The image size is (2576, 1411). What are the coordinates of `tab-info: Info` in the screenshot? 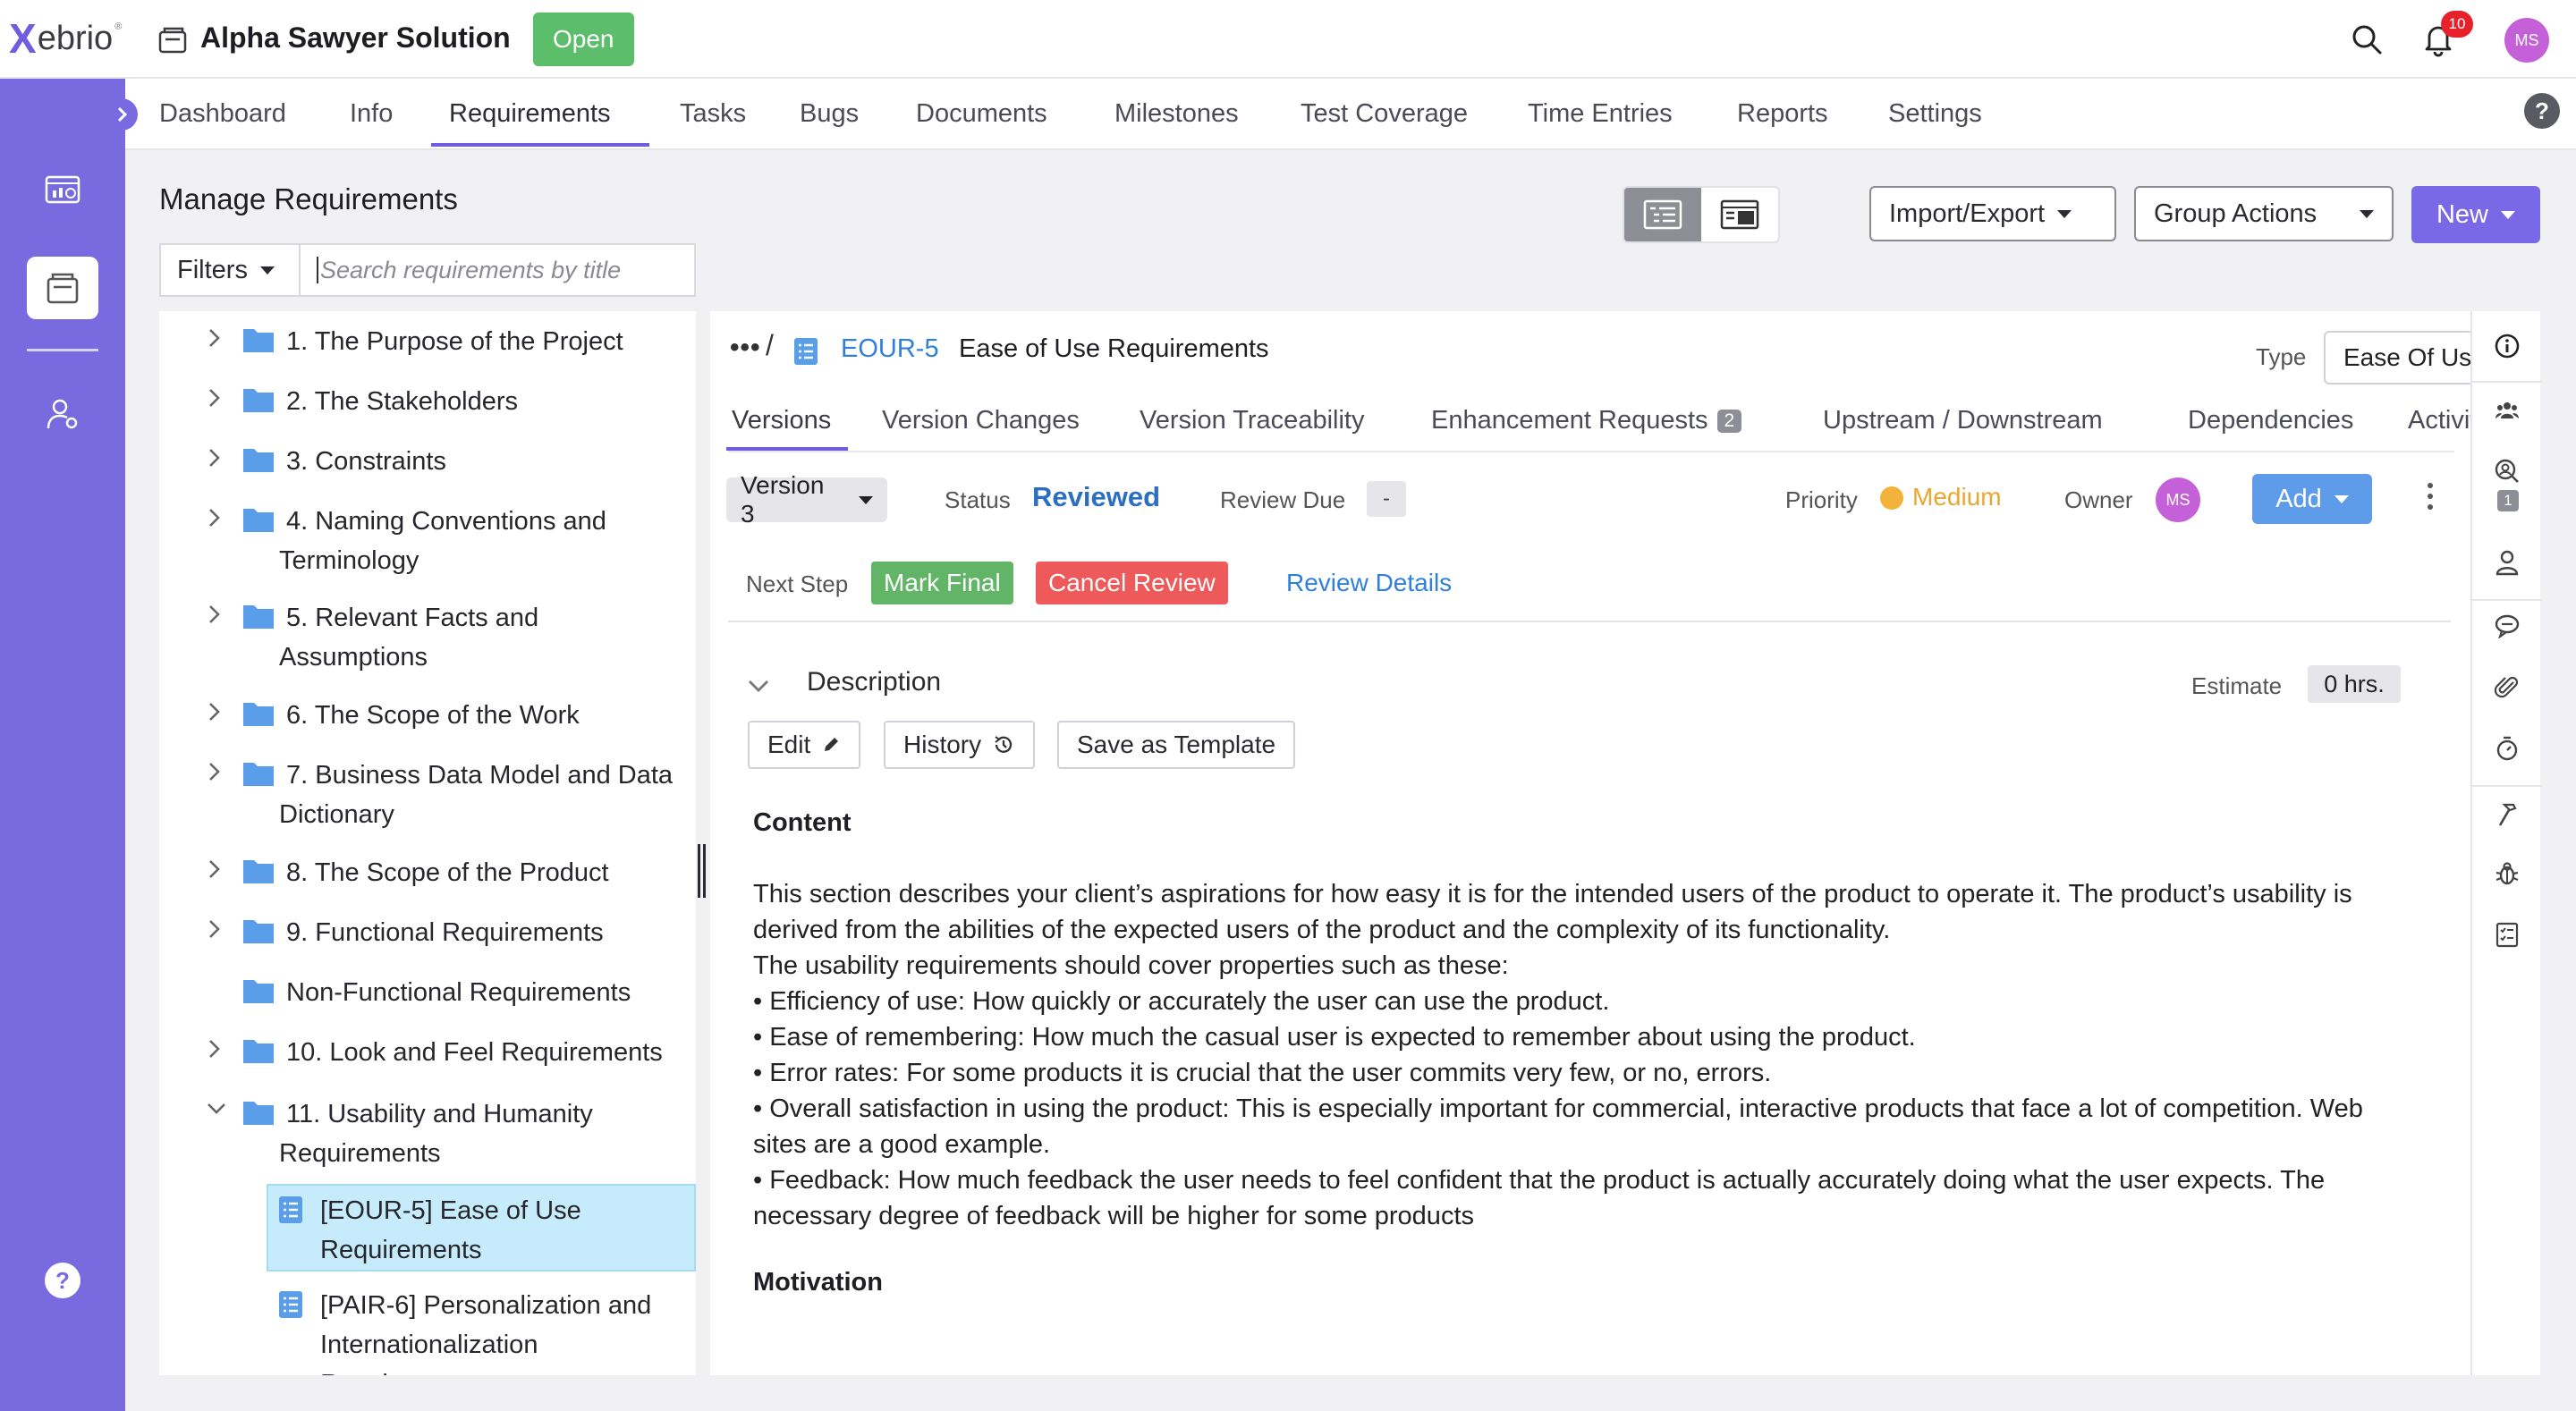 It's located at (371, 113).